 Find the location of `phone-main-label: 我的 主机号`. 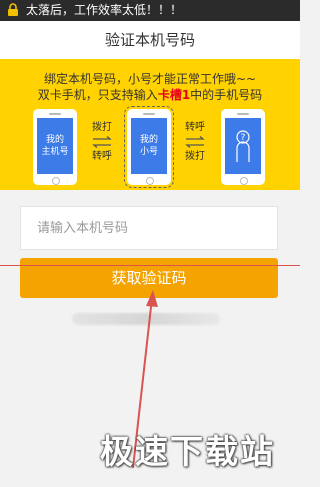

phone-main-label: 我的 主机号 is located at coordinates (55, 146).